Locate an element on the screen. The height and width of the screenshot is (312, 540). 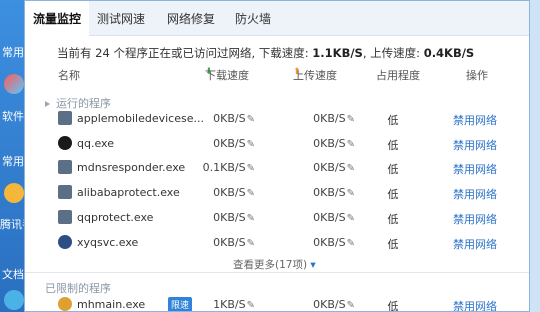
chevron-down-icon: ▾ is located at coordinates (313, 265).